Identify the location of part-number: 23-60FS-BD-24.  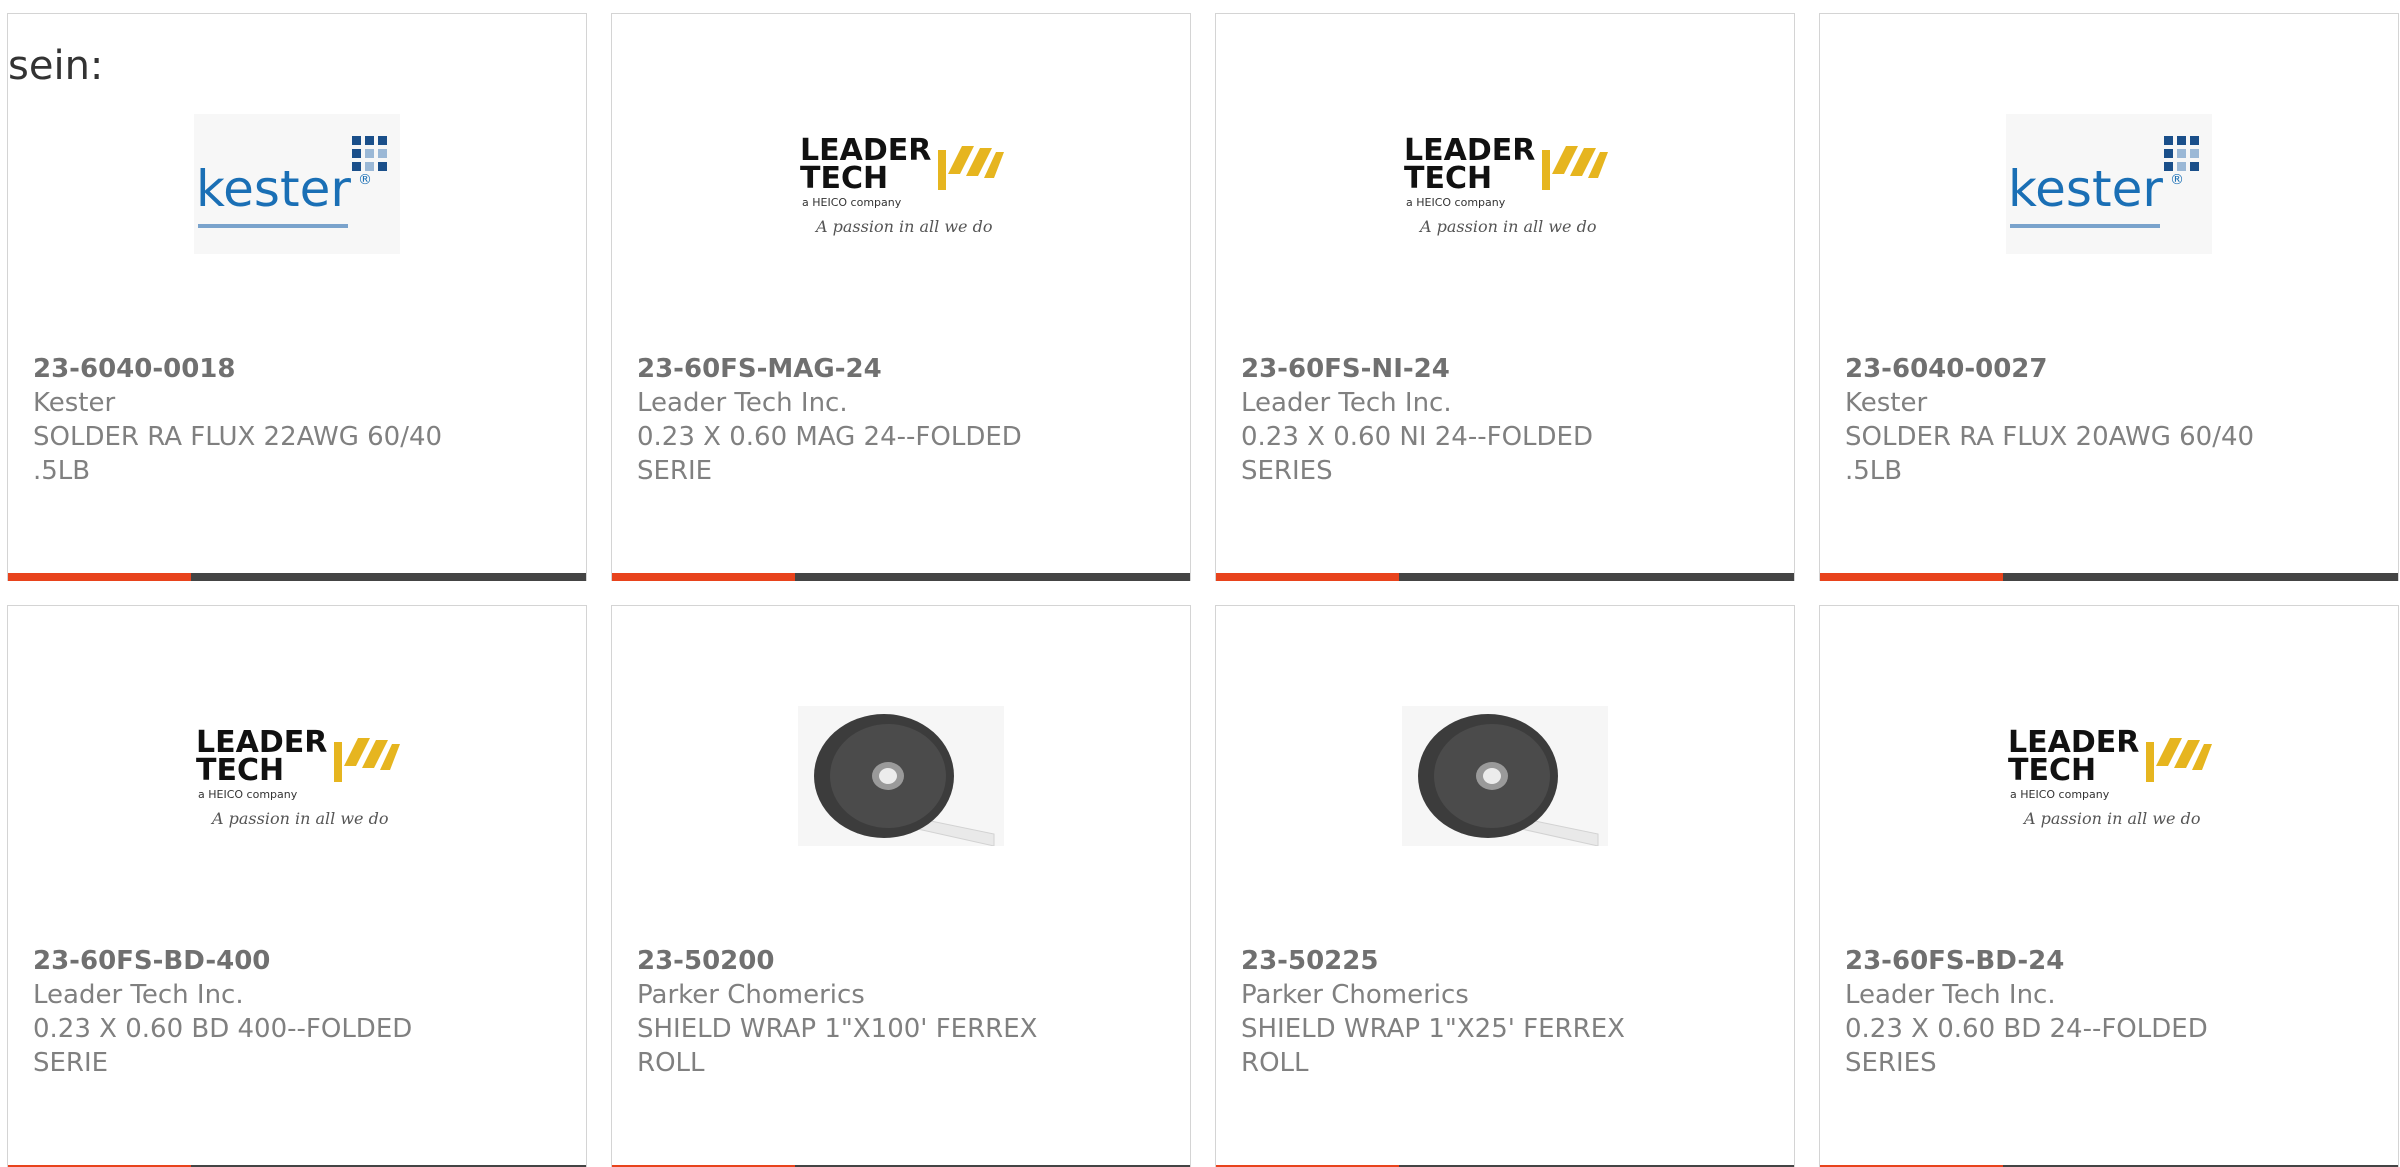
(2055, 961).